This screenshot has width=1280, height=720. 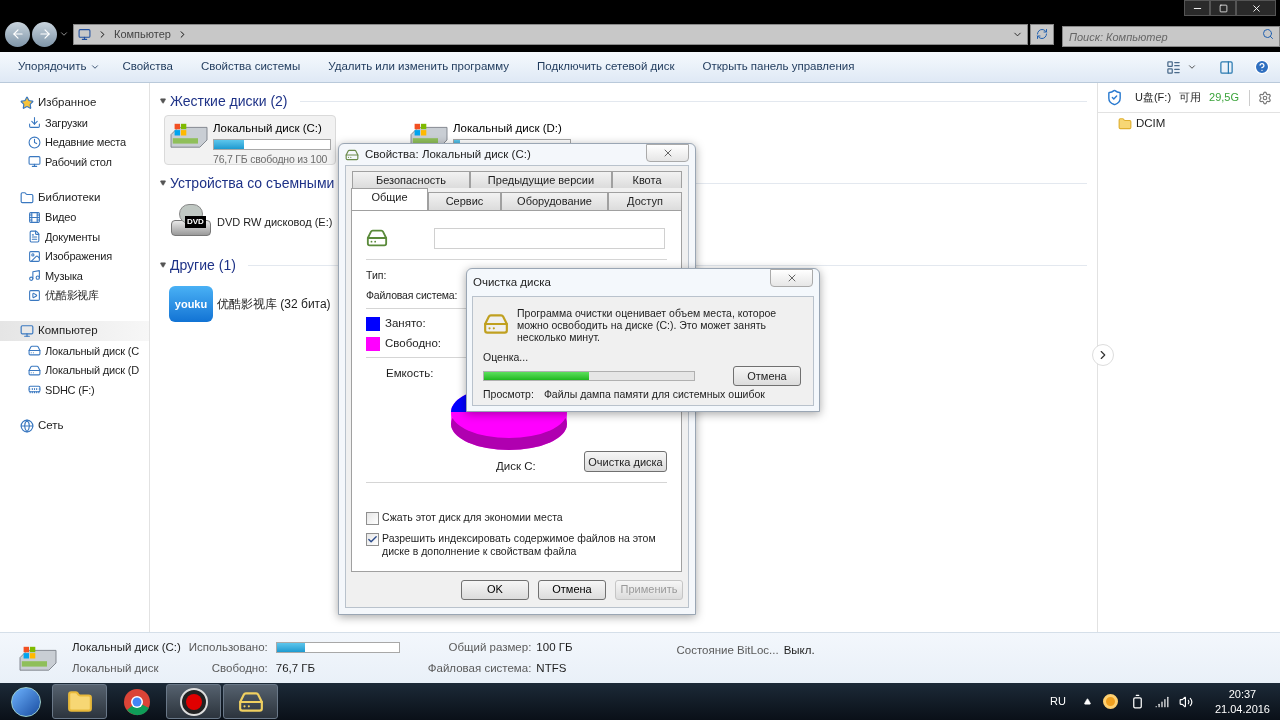 I want to click on refresh-icon, so click(x=1042, y=34).